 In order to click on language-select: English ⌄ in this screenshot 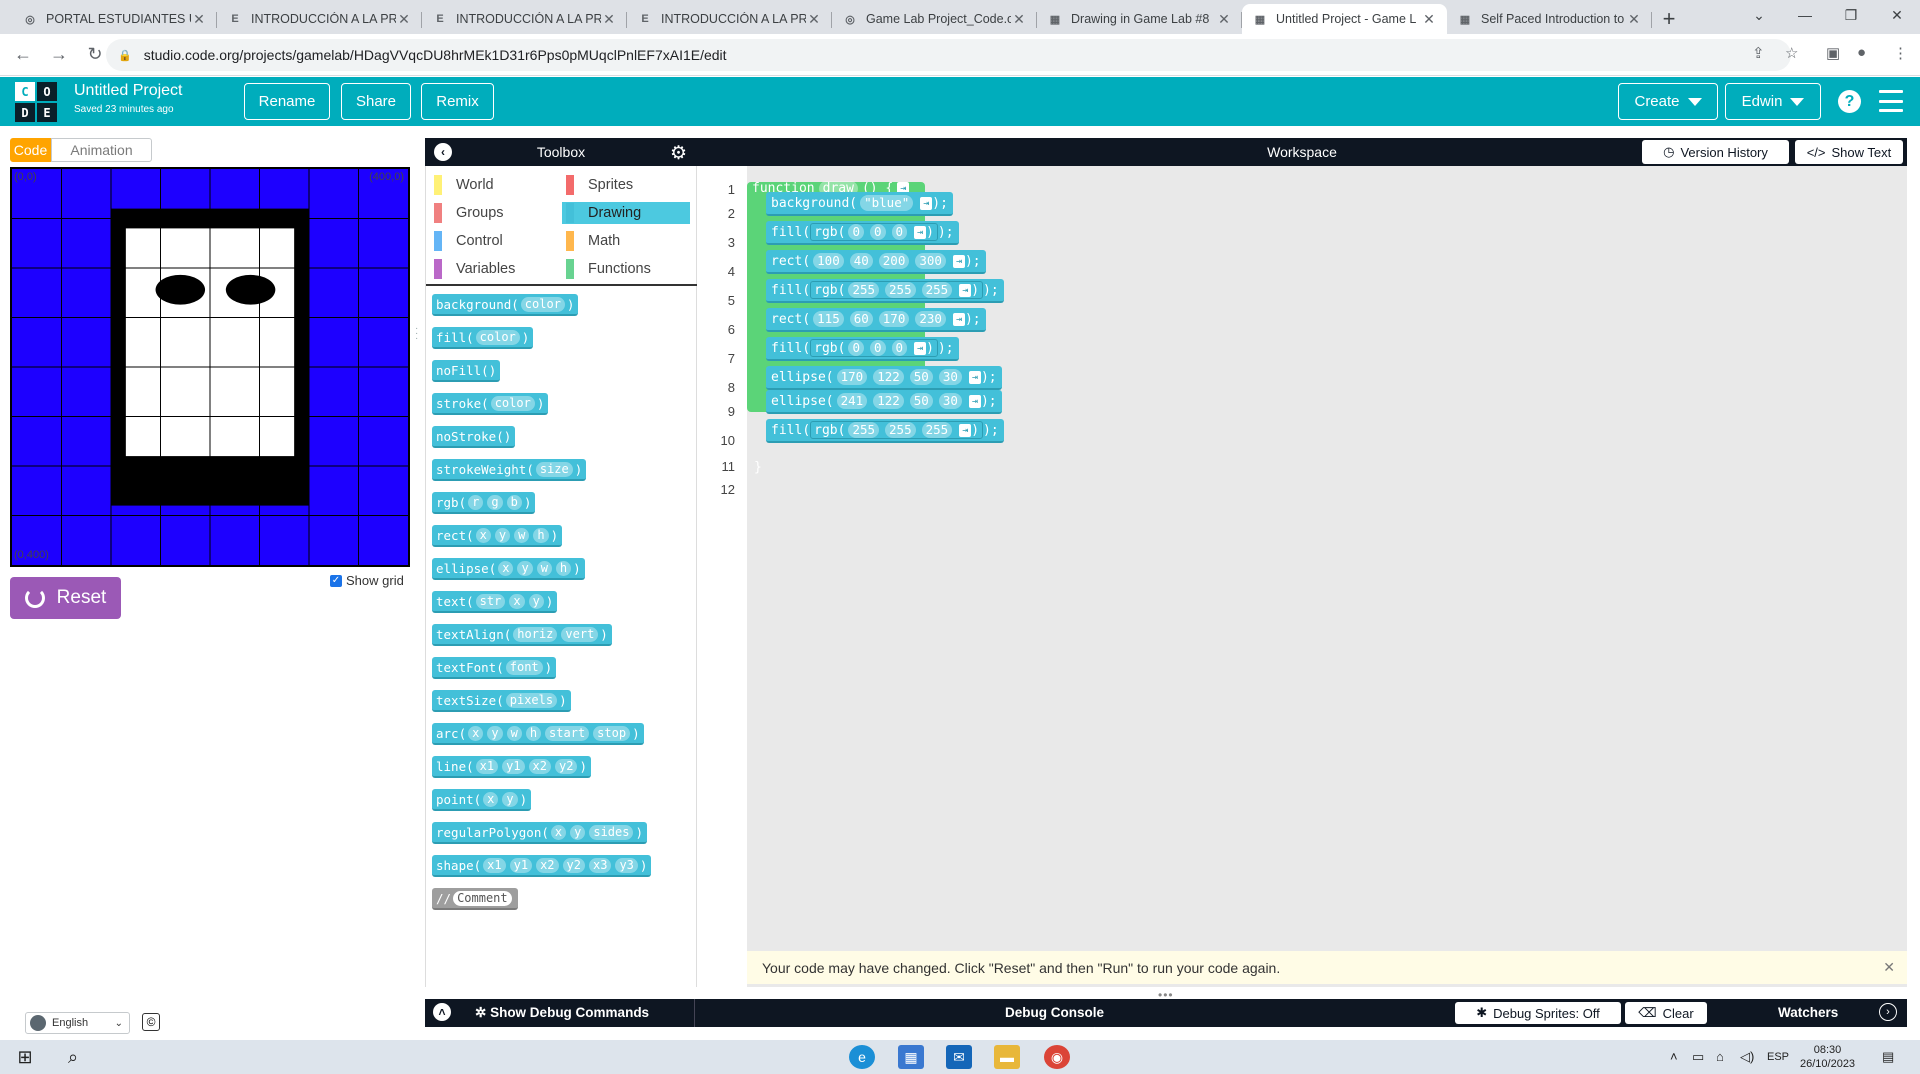, I will do `click(77, 1023)`.